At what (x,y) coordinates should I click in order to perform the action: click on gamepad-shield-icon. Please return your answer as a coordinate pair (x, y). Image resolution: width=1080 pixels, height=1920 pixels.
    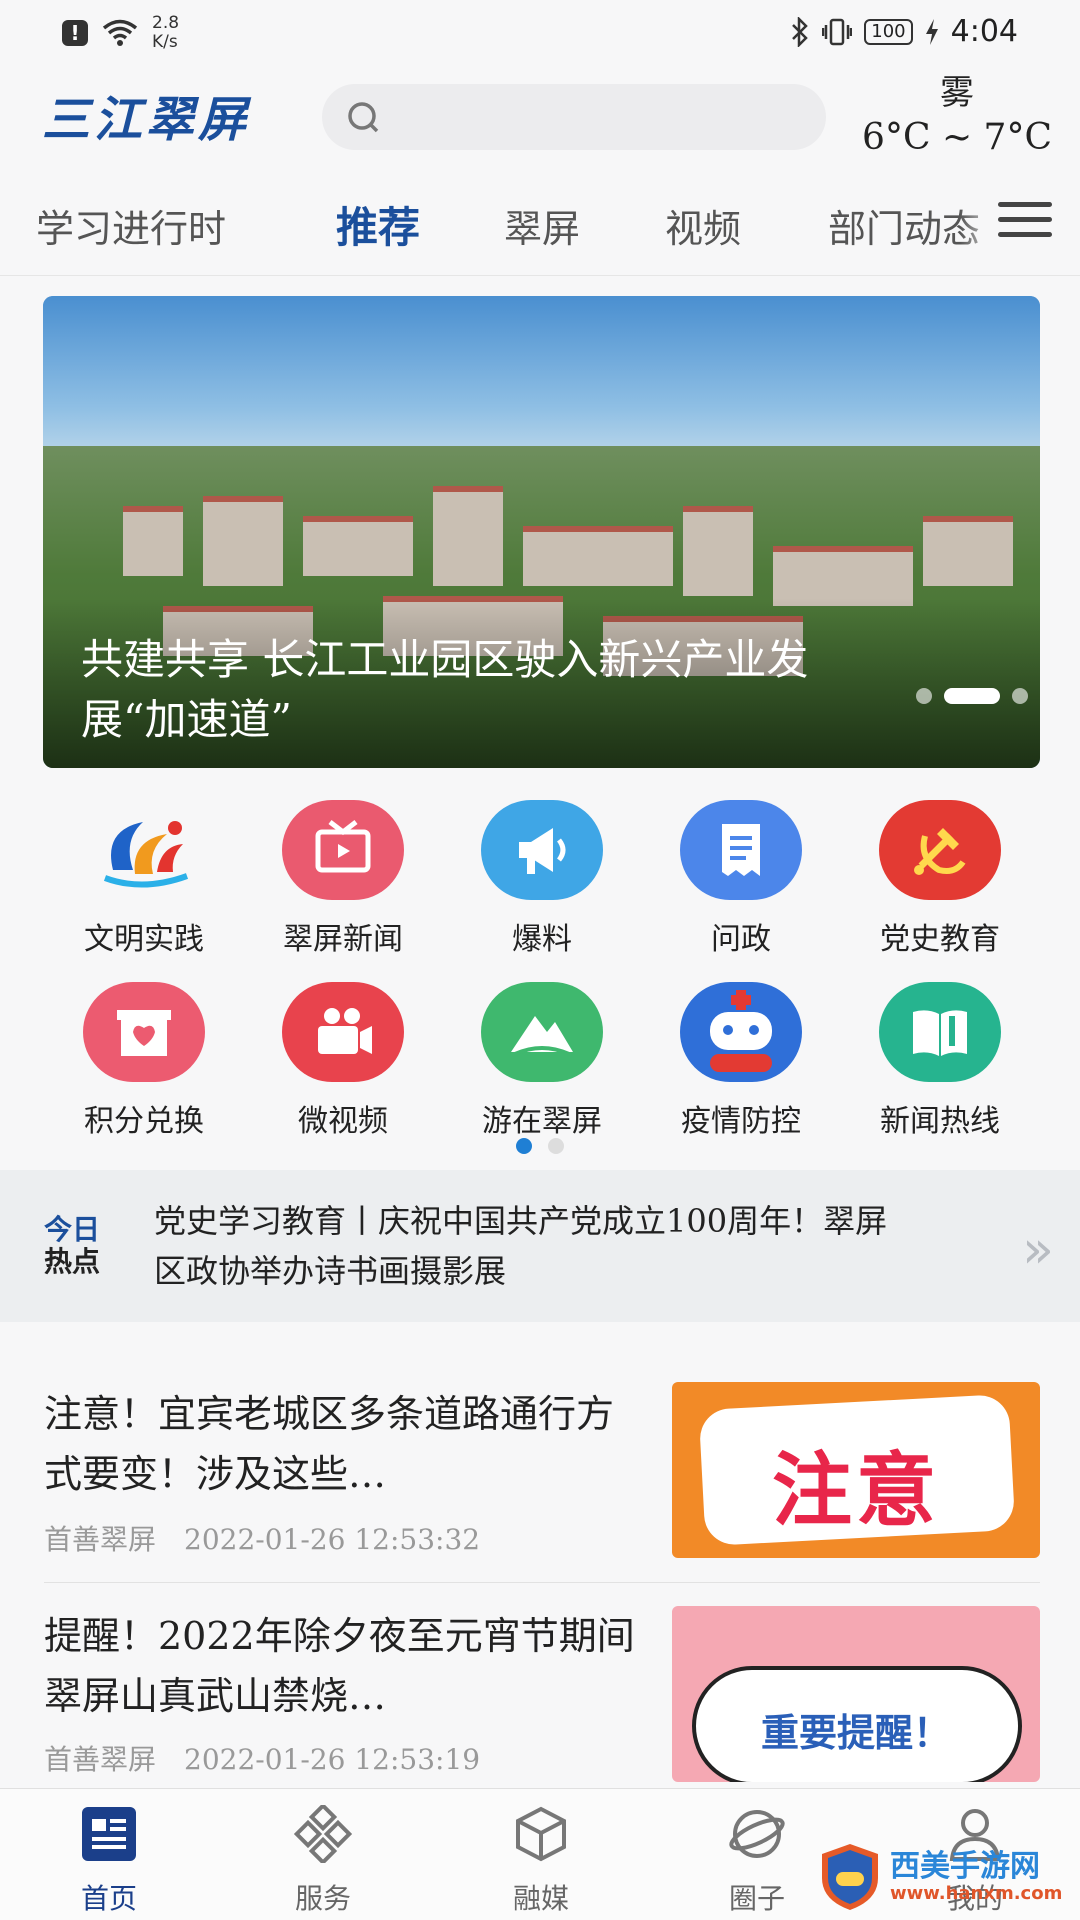
    Looking at the image, I should click on (850, 1877).